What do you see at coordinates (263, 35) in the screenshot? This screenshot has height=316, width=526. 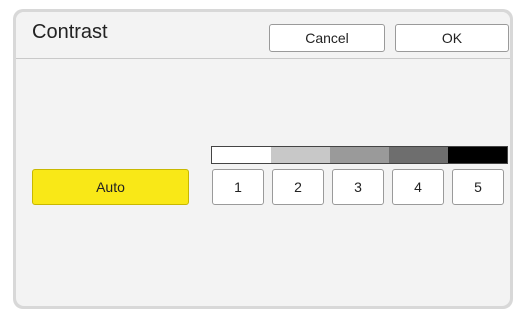 I see `dialog-header: Contrast Cancel OK` at bounding box center [263, 35].